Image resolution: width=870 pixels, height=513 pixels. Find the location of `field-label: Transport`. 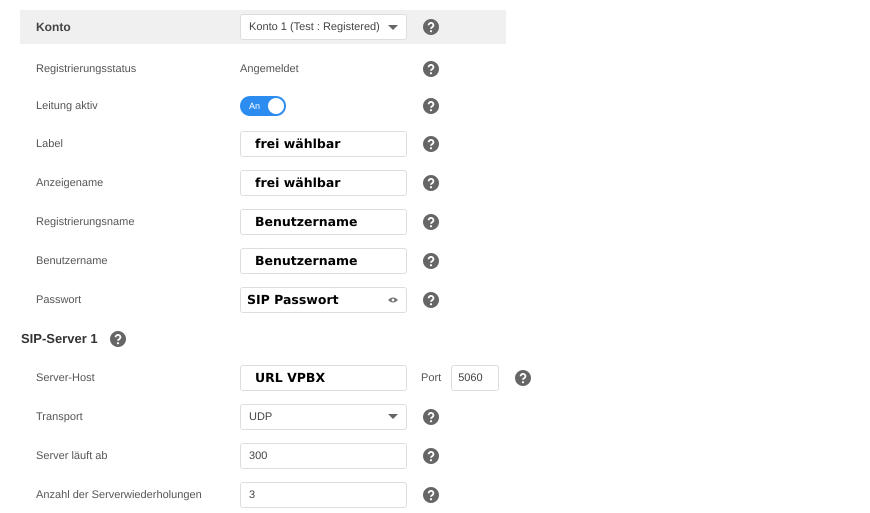

field-label: Transport is located at coordinates (60, 416).